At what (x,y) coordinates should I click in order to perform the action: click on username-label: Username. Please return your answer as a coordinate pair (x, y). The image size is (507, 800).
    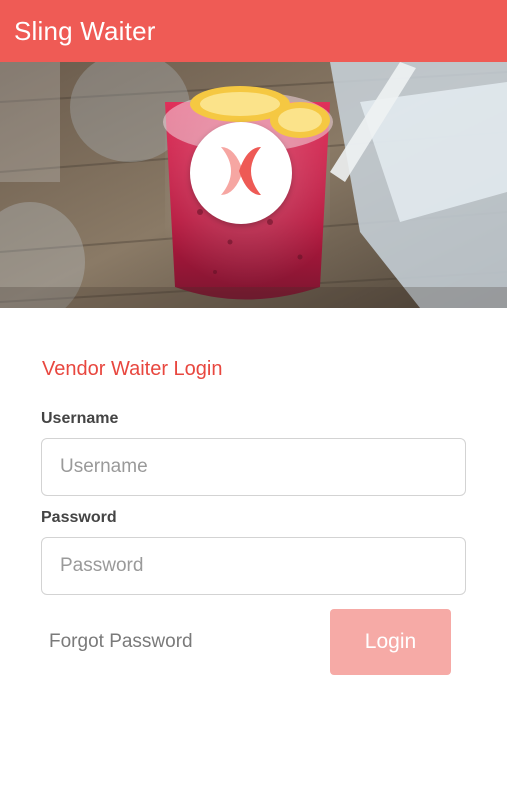
    Looking at the image, I should click on (80, 418).